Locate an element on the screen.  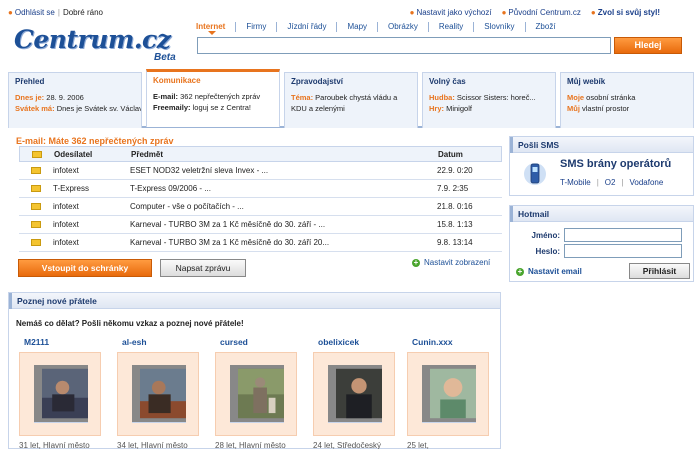
password-input is located at coordinates (623, 251).